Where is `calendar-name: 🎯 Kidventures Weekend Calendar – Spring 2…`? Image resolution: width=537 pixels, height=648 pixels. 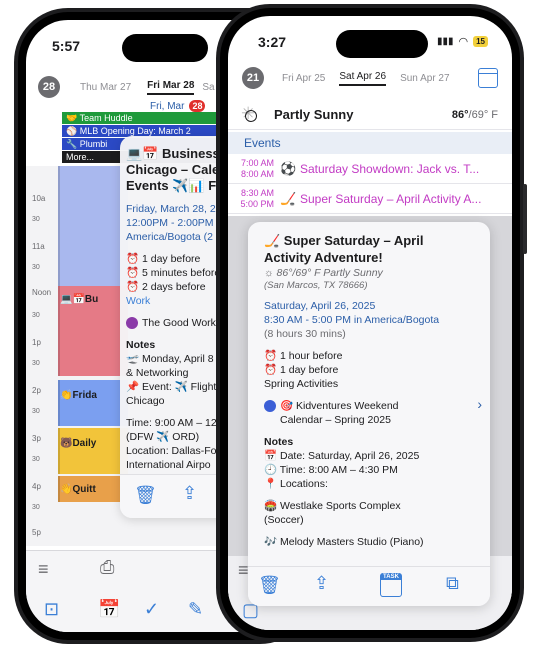
calendar-name: 🎯 Kidventures Weekend Calendar – Spring 2… is located at coordinates (339, 413).